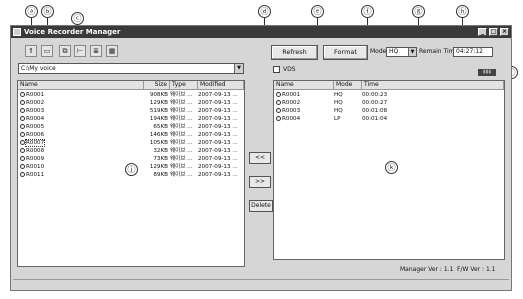 Image resolution: width=523 pixels, height=299 pixels. Describe the element at coordinates (294, 52) in the screenshot. I see `refresh-button: Refresh` at that location.